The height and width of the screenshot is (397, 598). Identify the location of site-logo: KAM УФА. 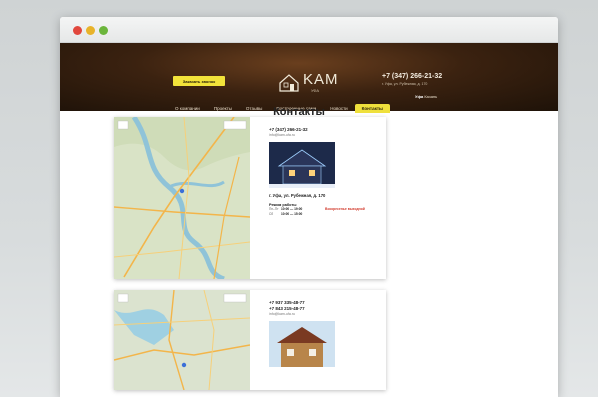
(313, 83).